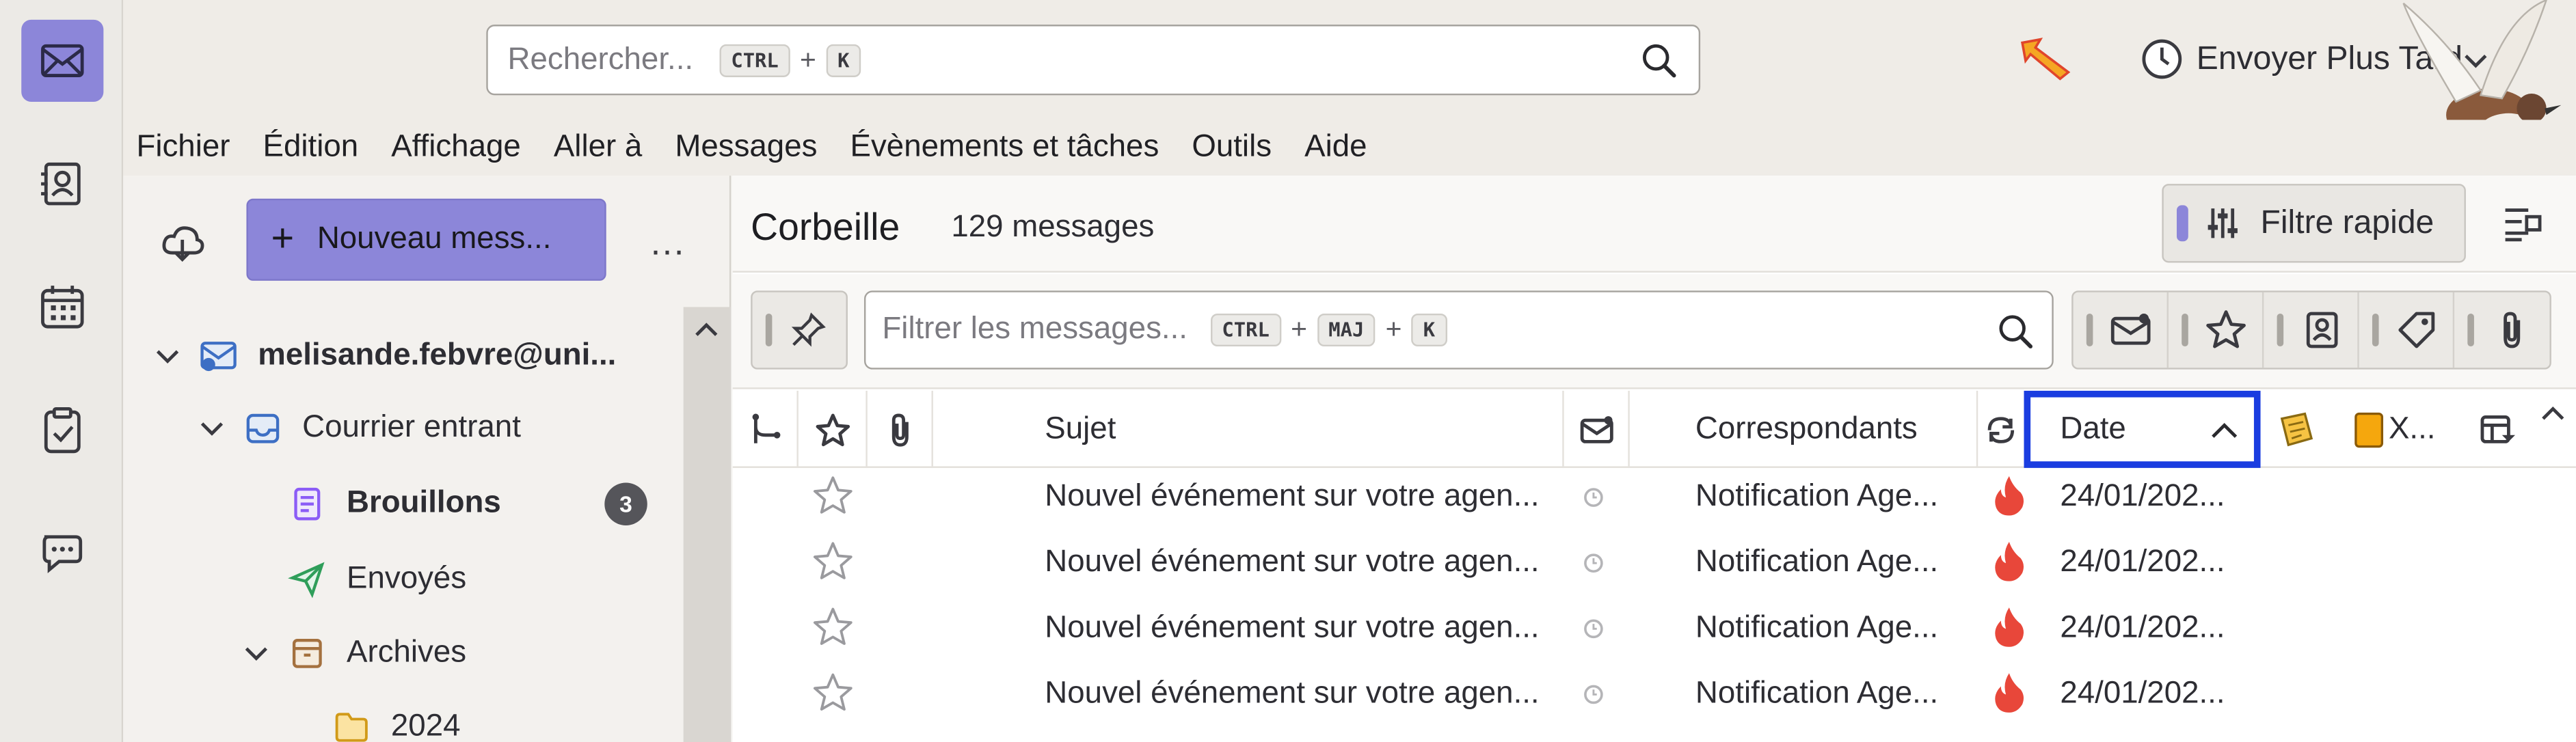 The width and height of the screenshot is (2576, 742). I want to click on menu-view: Affichage, so click(456, 148).